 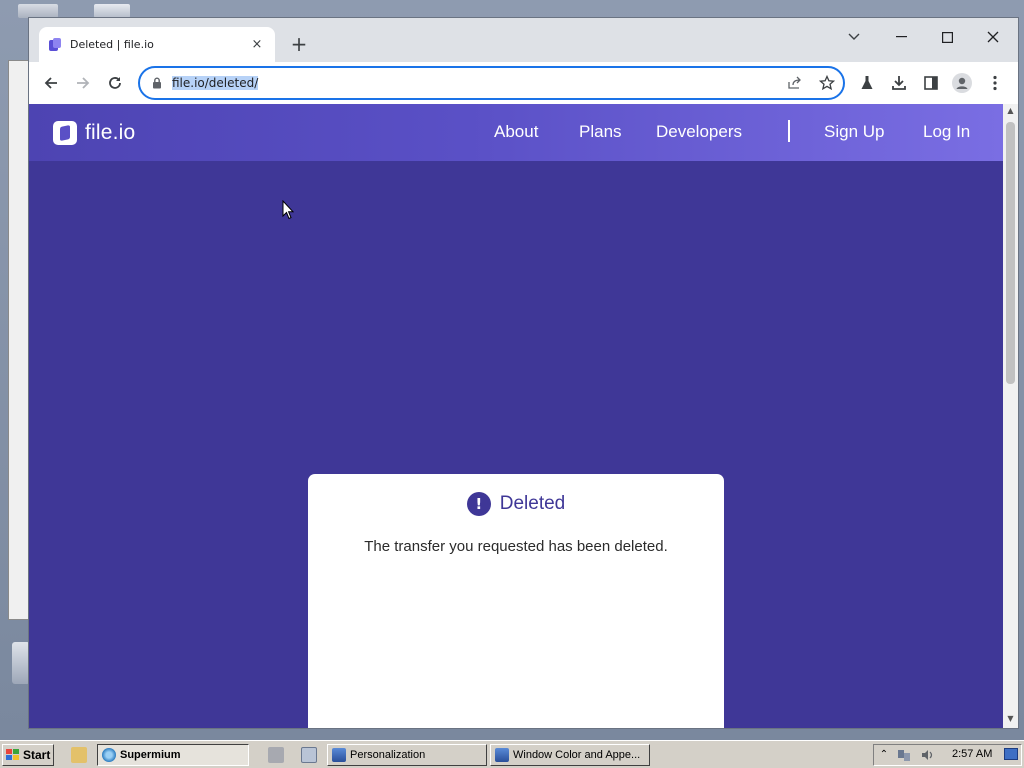 I want to click on explorer-quicklaunch-icon, so click(x=79, y=755).